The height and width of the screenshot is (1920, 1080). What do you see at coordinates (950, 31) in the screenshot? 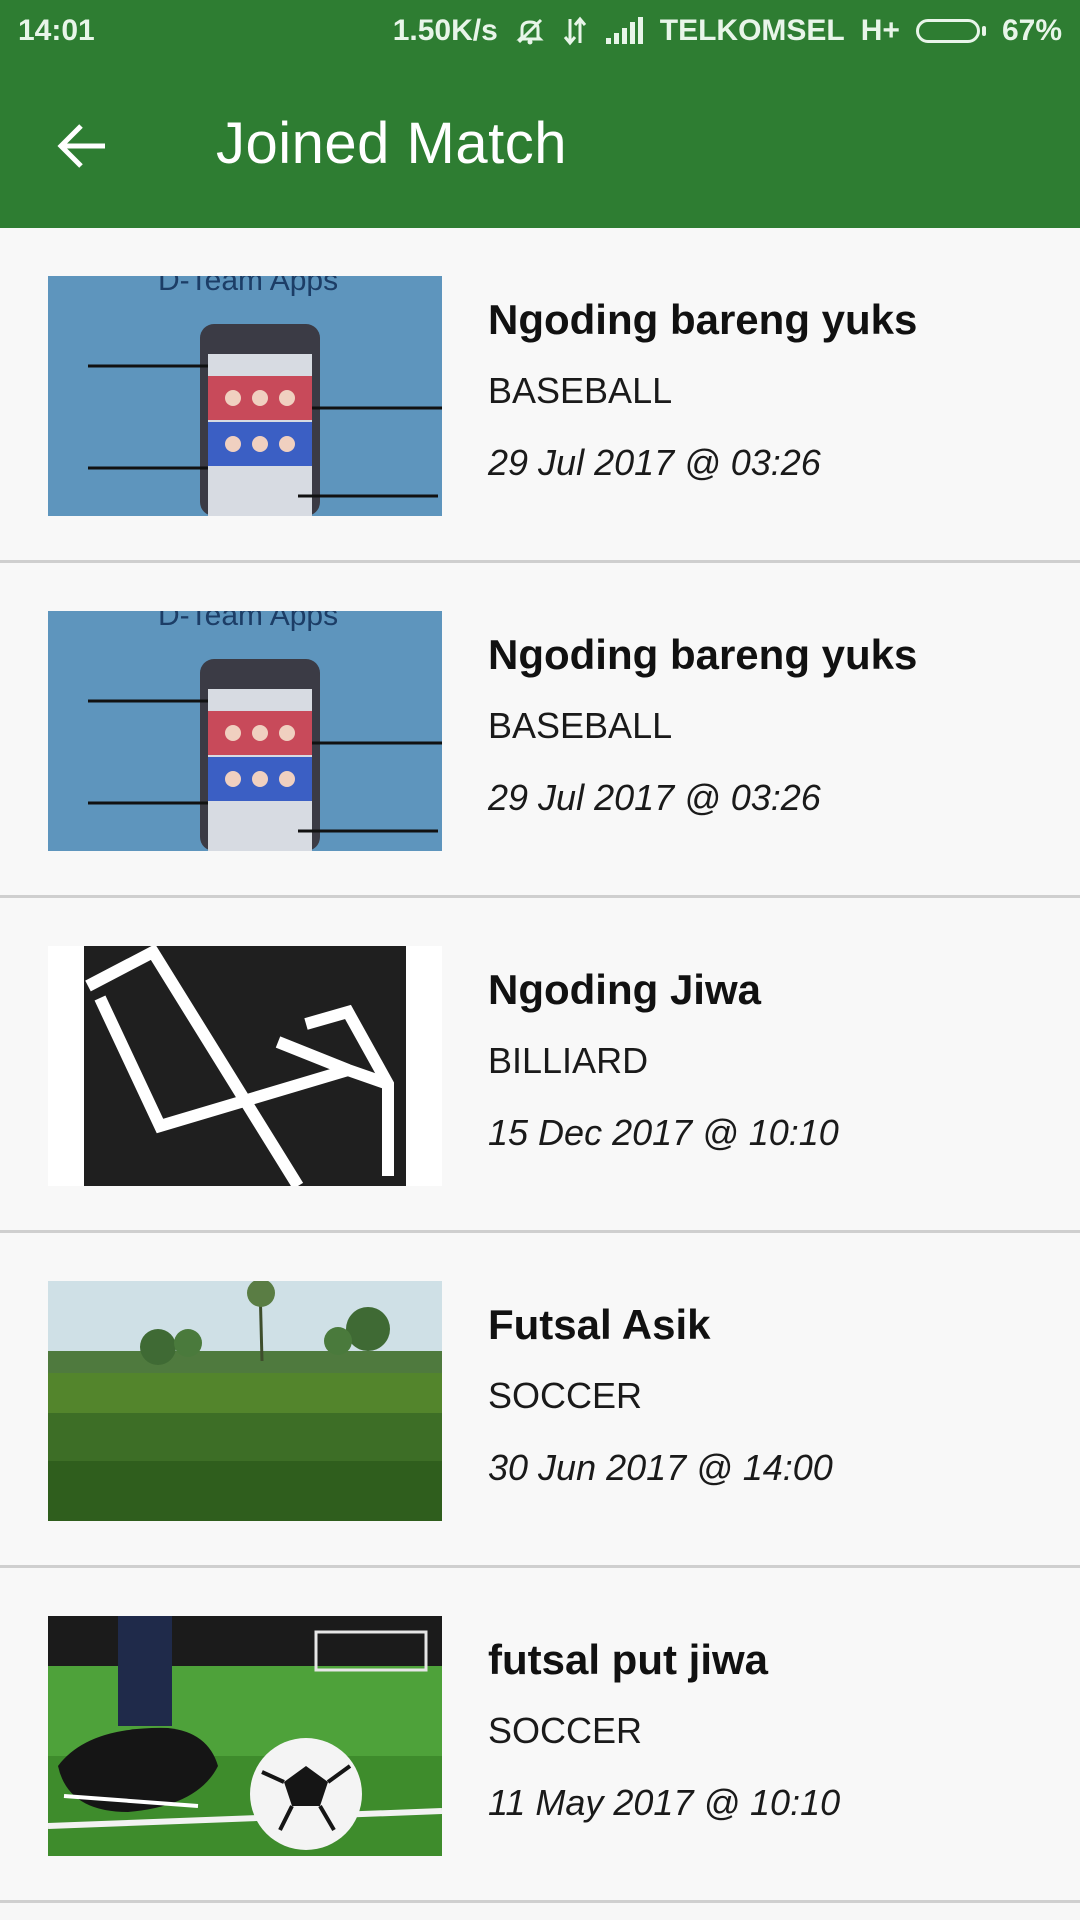
I see `battery-icon` at bounding box center [950, 31].